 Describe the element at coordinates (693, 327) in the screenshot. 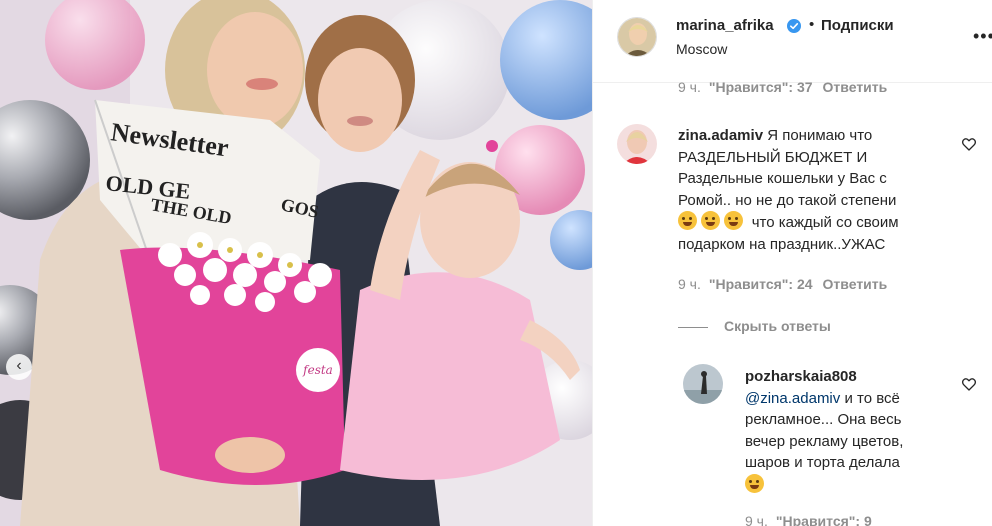

I see `hide-replies-line` at that location.